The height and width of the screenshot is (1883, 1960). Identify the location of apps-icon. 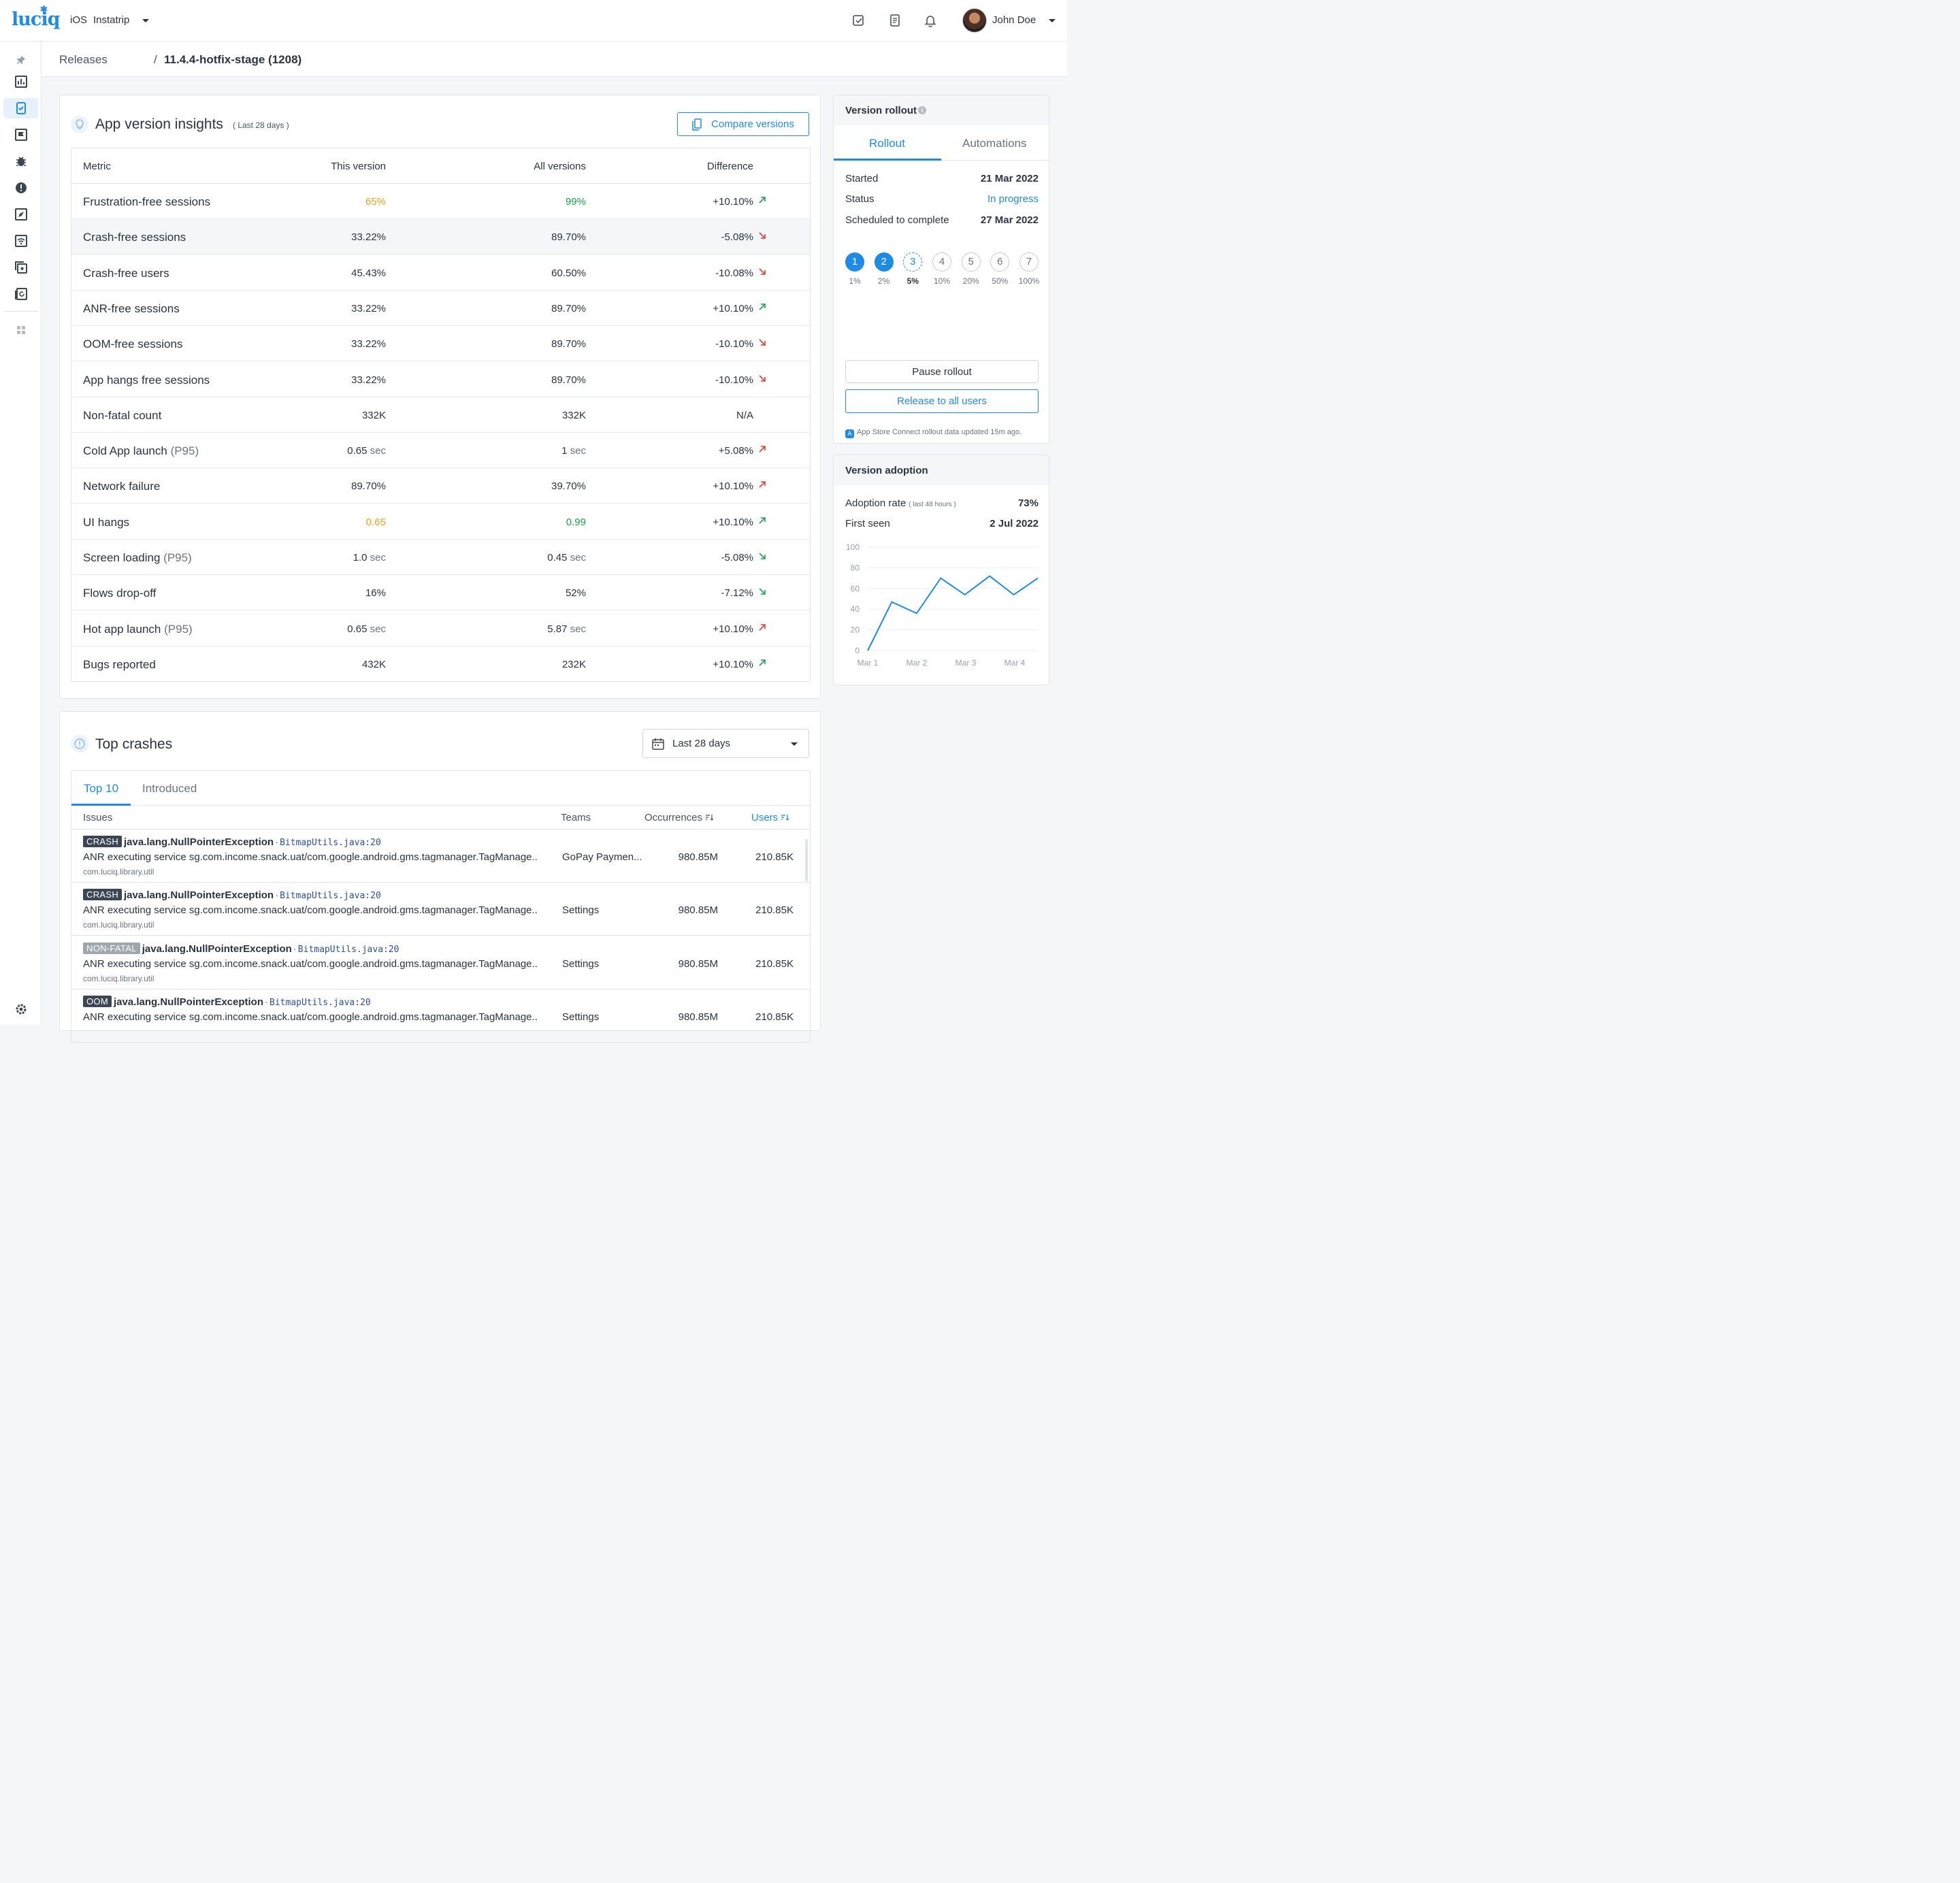
(20, 330).